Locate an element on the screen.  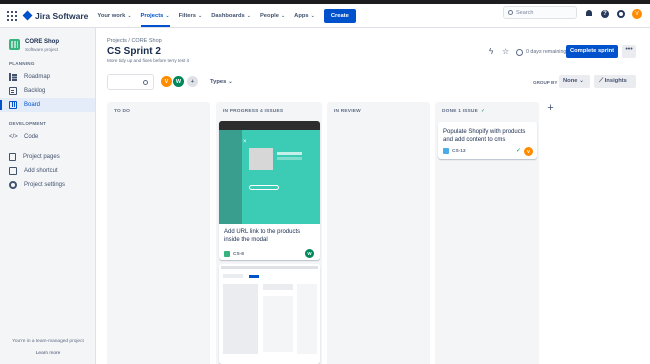
notifications-icon is located at coordinates (589, 14).